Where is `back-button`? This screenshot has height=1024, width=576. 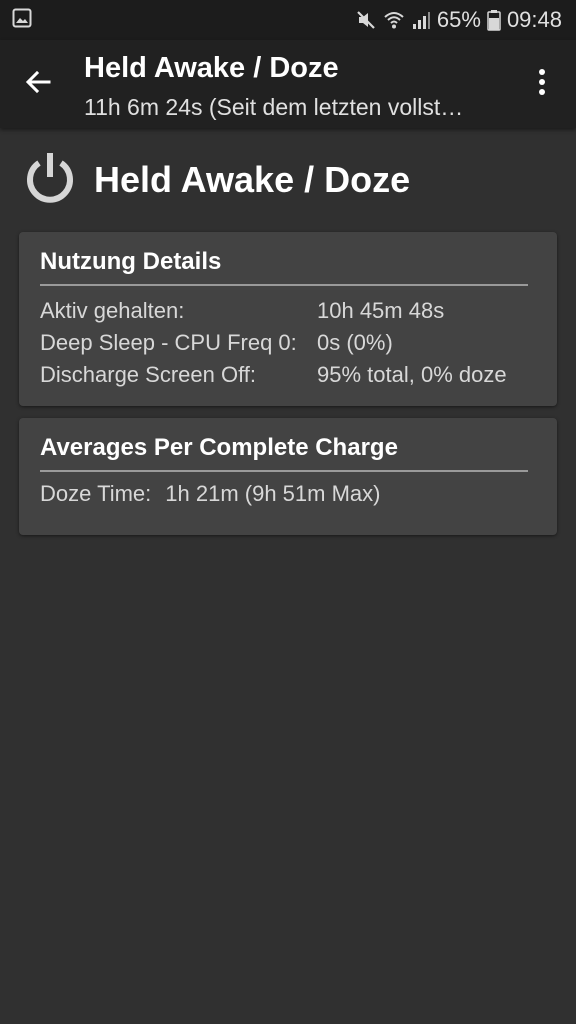 back-button is located at coordinates (38, 84).